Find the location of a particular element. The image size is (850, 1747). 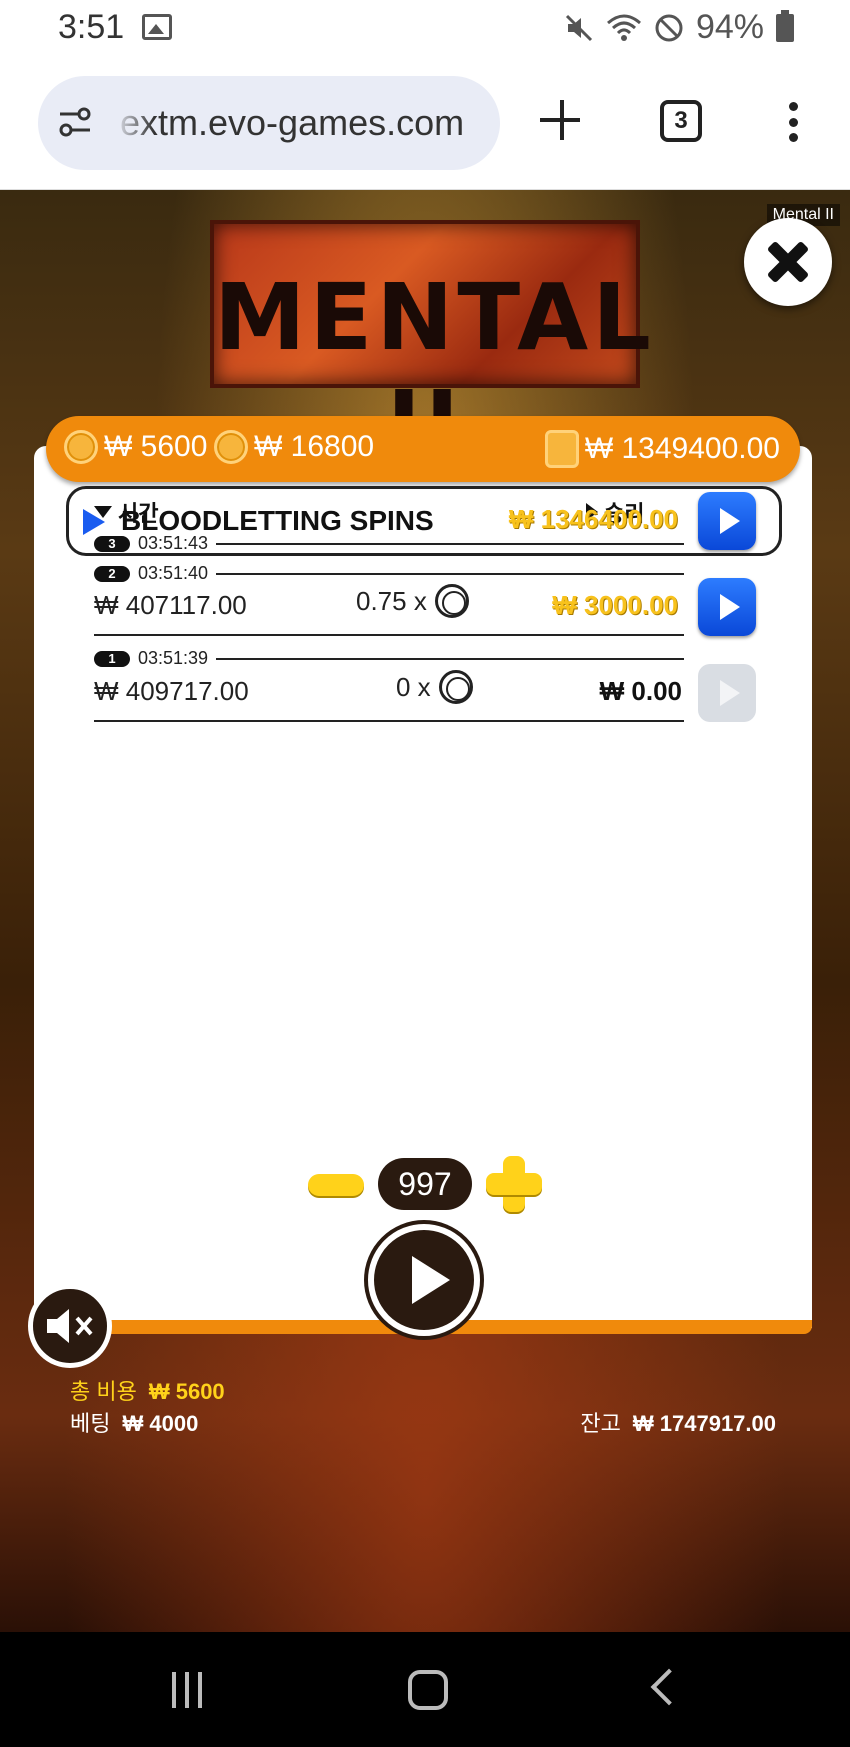

bonus-cost-display: ₩ 16800 is located at coordinates (294, 447).